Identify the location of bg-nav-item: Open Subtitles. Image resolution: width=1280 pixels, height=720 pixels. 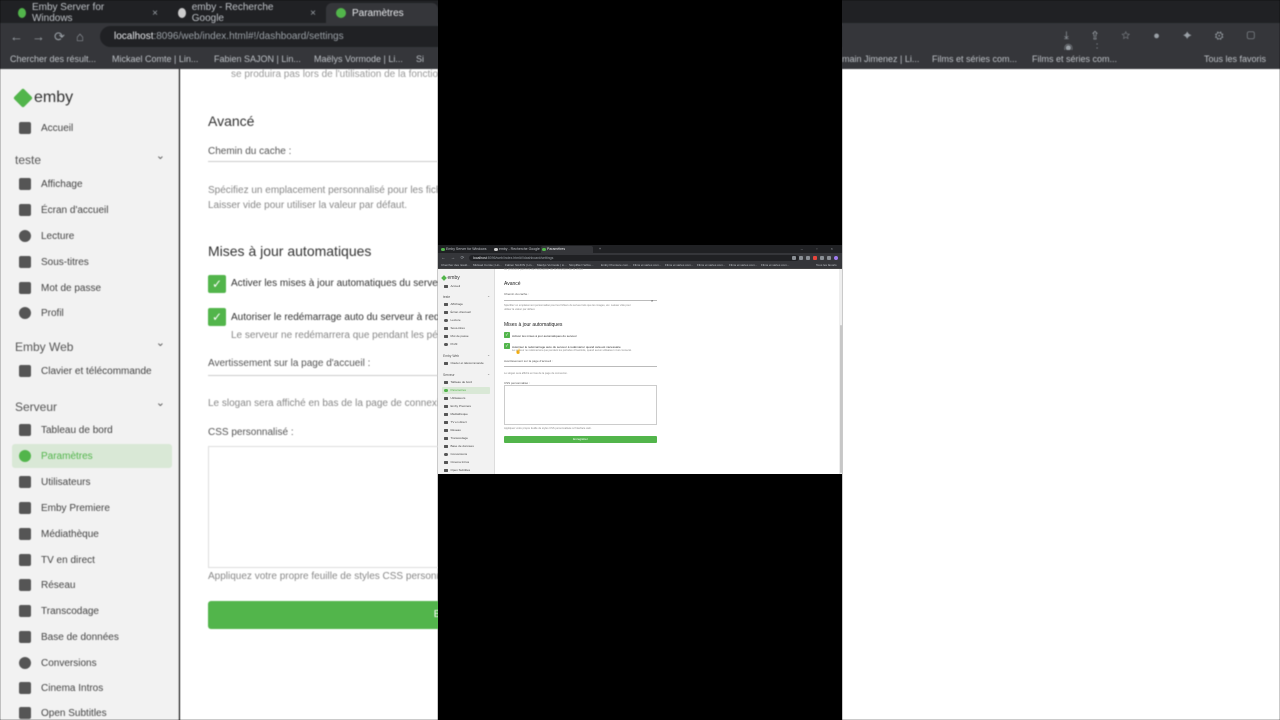
(92, 710).